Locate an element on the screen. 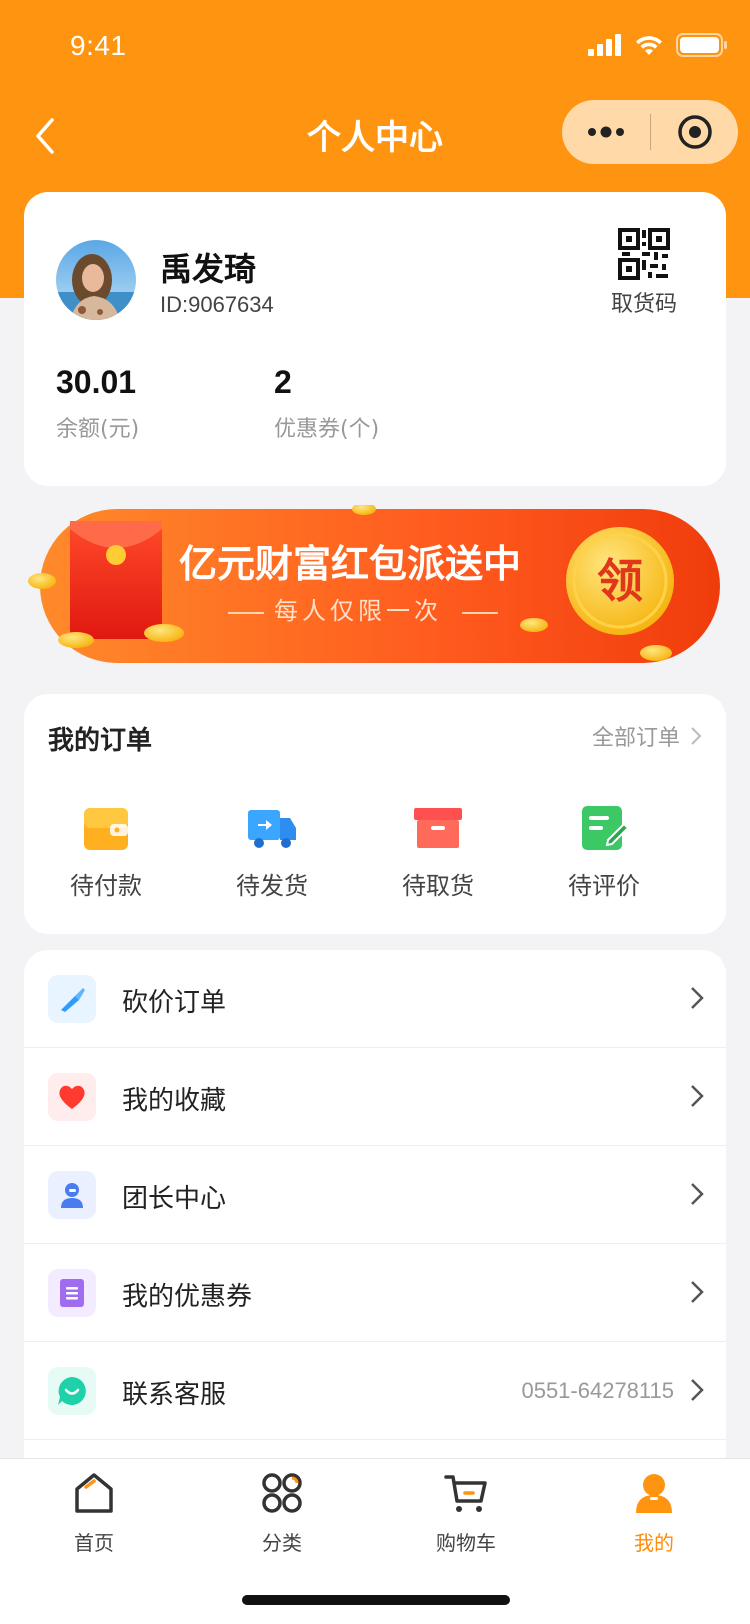 This screenshot has height=1624, width=750. tab-label: 分类 is located at coordinates (282, 1543).